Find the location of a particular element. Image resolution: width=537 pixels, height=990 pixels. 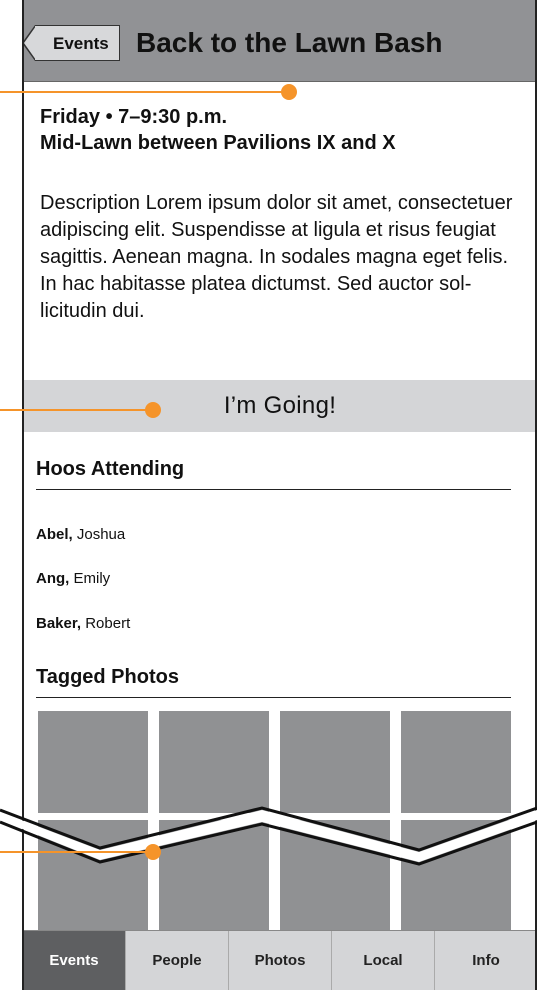

annotation-marker-event-details is located at coordinates (289, 92).